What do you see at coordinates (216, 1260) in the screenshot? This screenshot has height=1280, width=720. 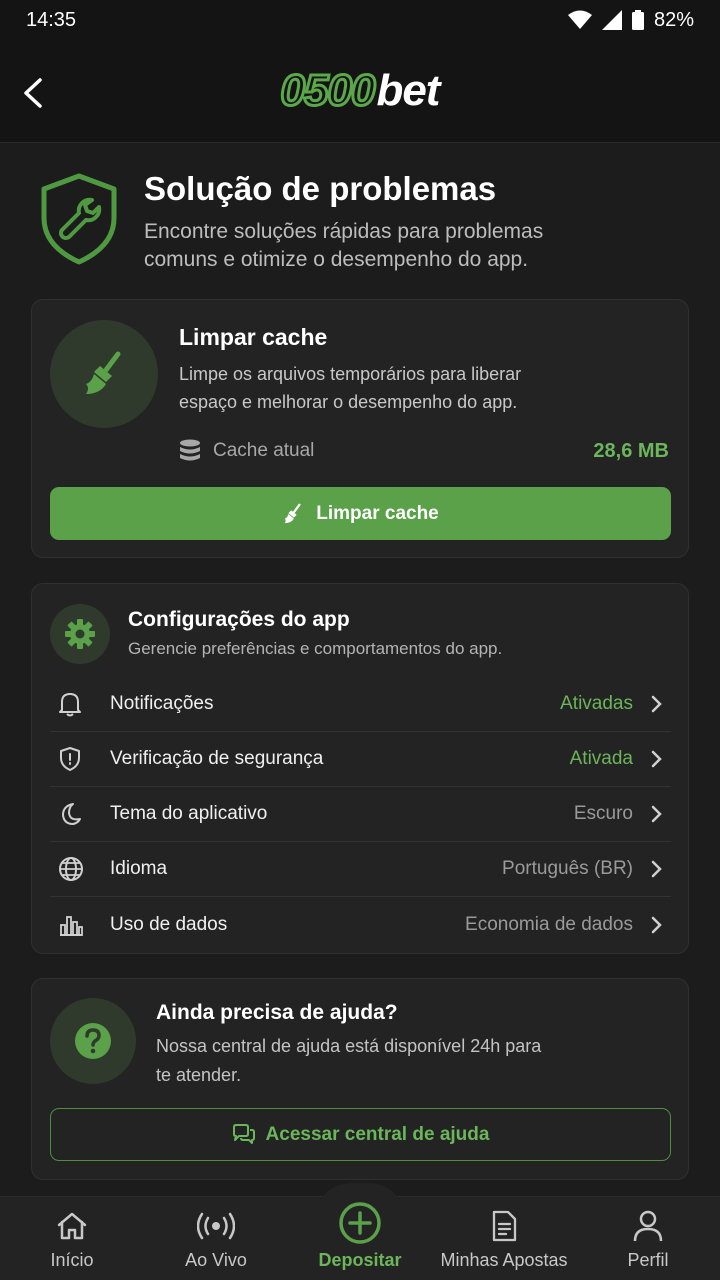 I see `nav-label: Ao Vivo` at bounding box center [216, 1260].